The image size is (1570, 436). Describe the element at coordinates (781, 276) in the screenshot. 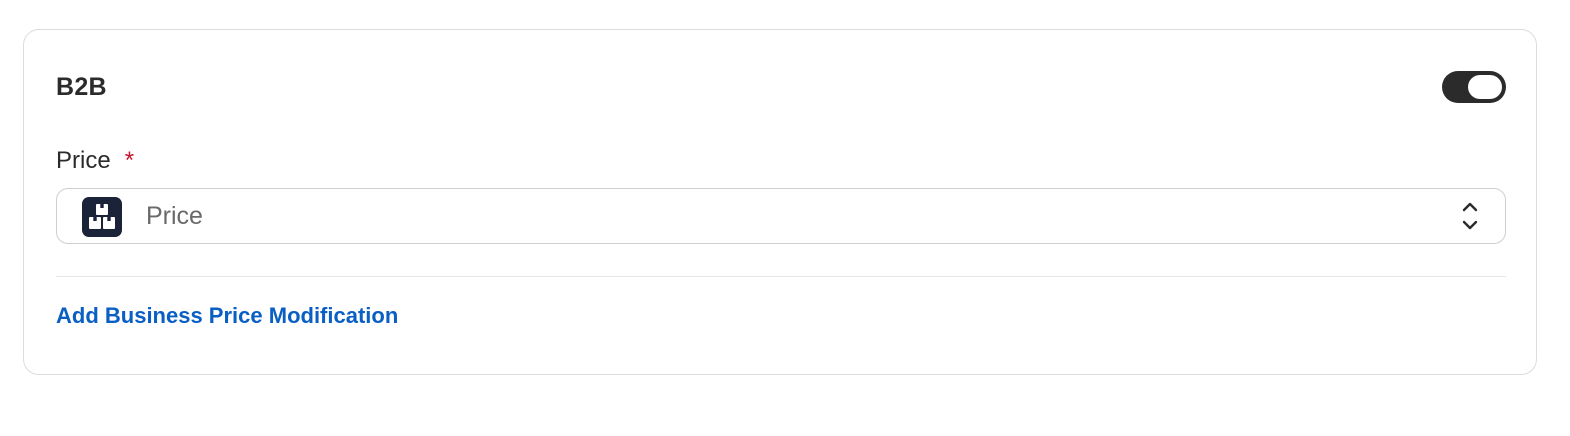

I see `divider` at that location.